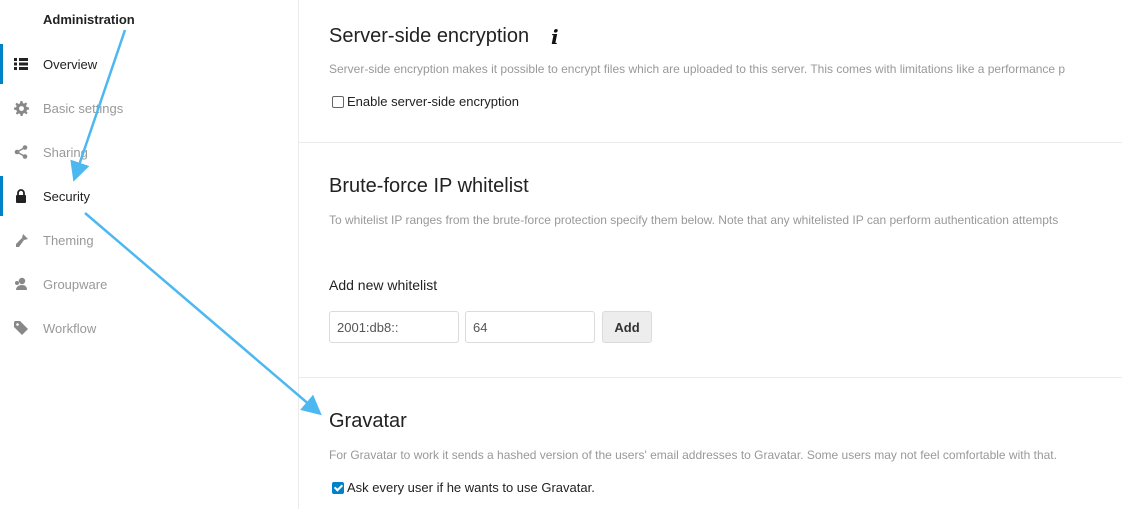 The width and height of the screenshot is (1122, 509). Describe the element at coordinates (148, 284) in the screenshot. I see `sidebar-item-groupware: Groupware` at that location.